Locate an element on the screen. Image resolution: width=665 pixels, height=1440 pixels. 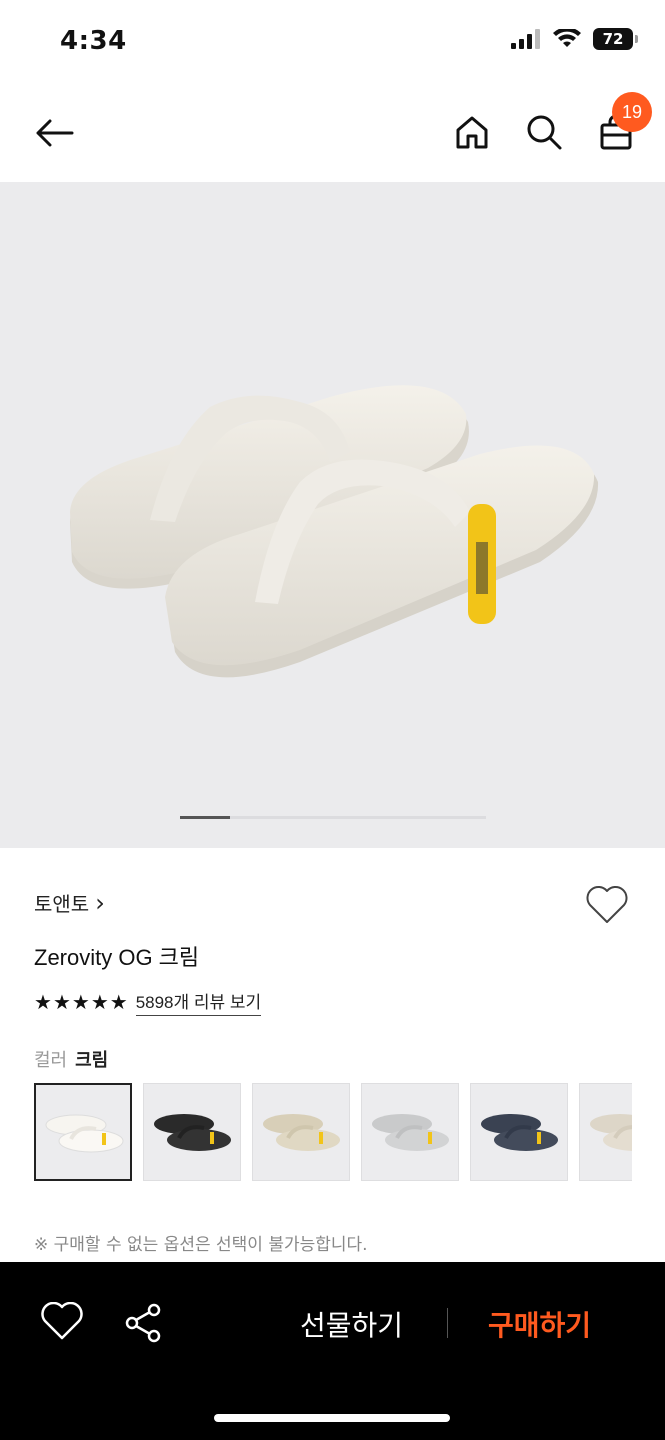
swatch-navy is located at coordinates (519, 1132).